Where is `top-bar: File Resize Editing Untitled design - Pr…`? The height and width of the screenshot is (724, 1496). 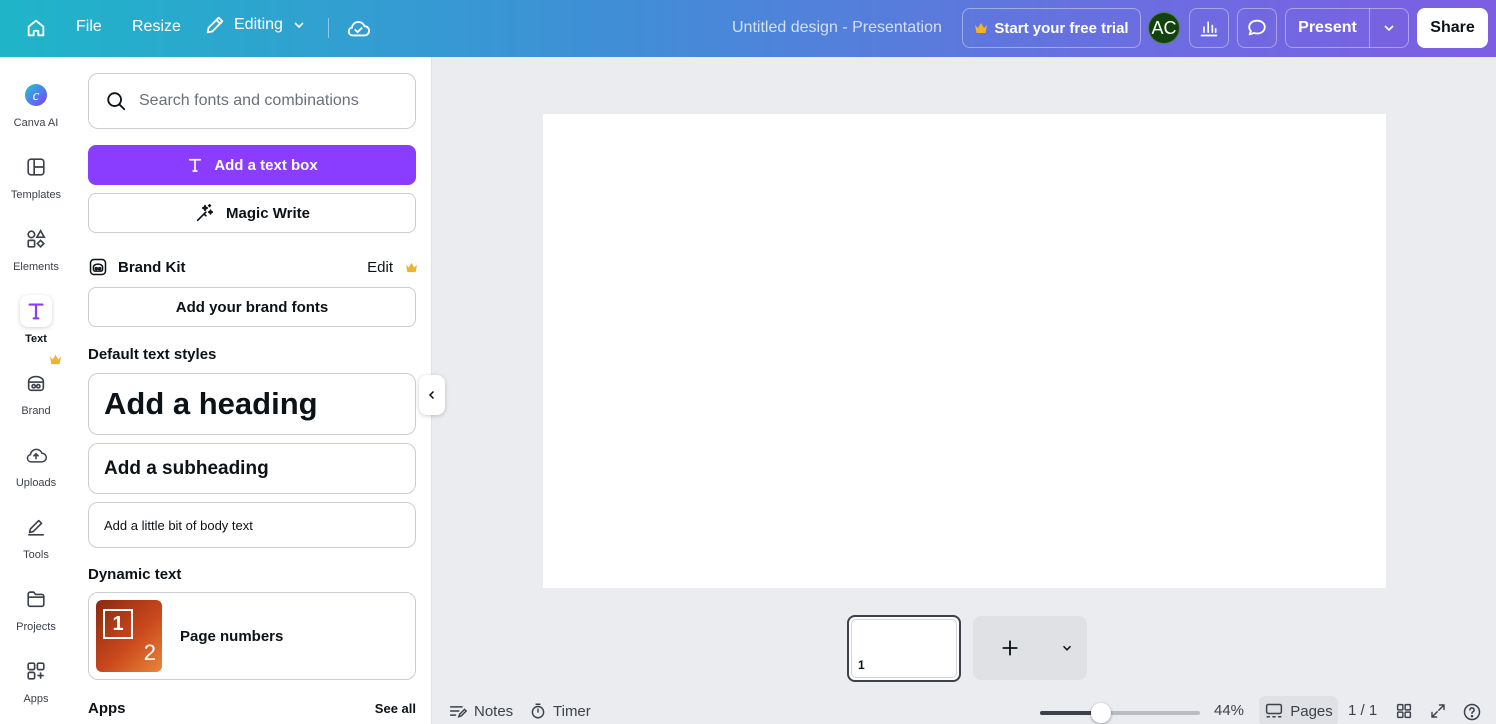
top-bar: File Resize Editing Untitled design - Pr… is located at coordinates (748, 28).